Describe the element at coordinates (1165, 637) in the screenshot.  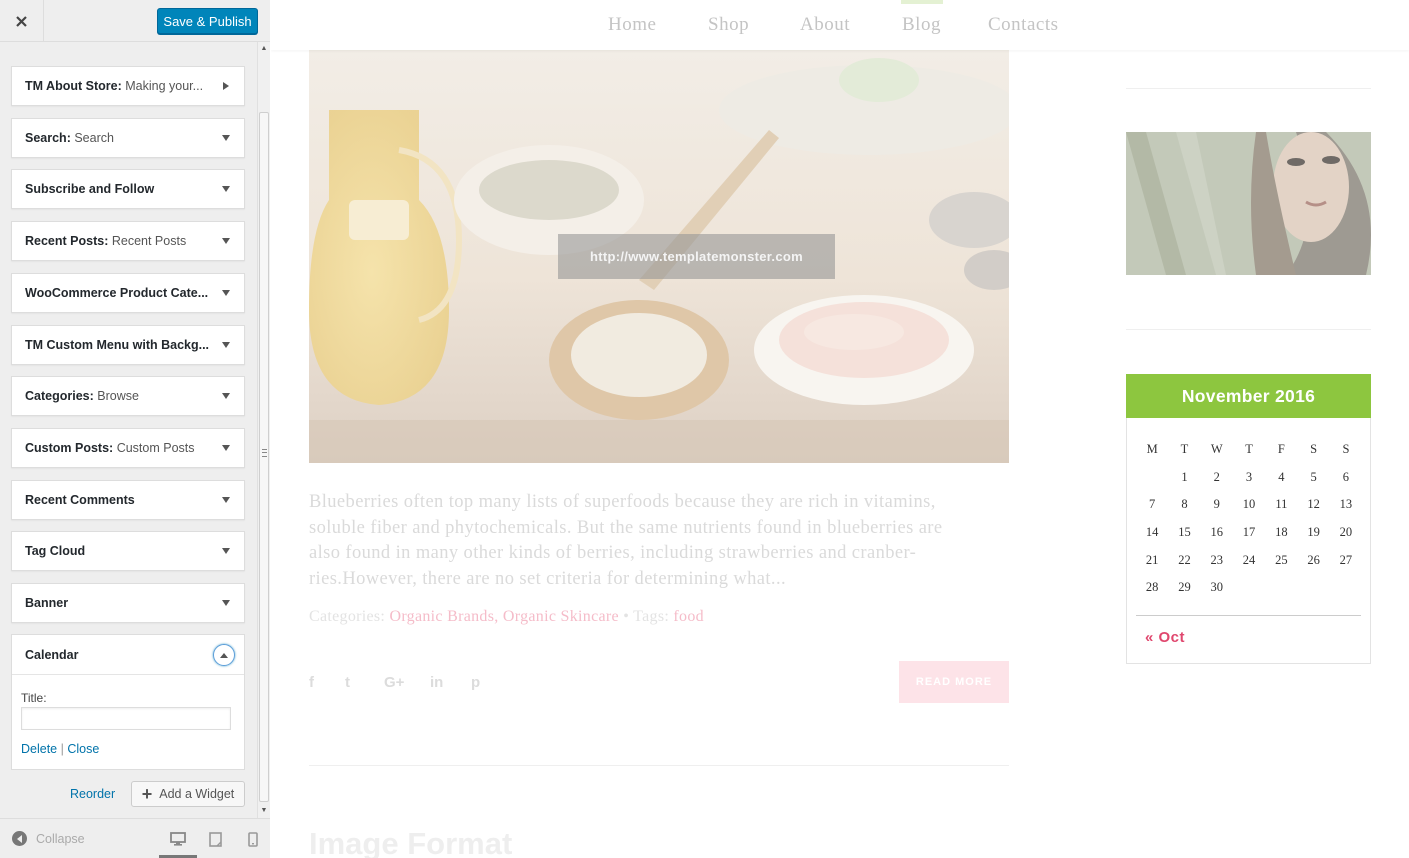
I see `previous-month-link: « Oct` at that location.